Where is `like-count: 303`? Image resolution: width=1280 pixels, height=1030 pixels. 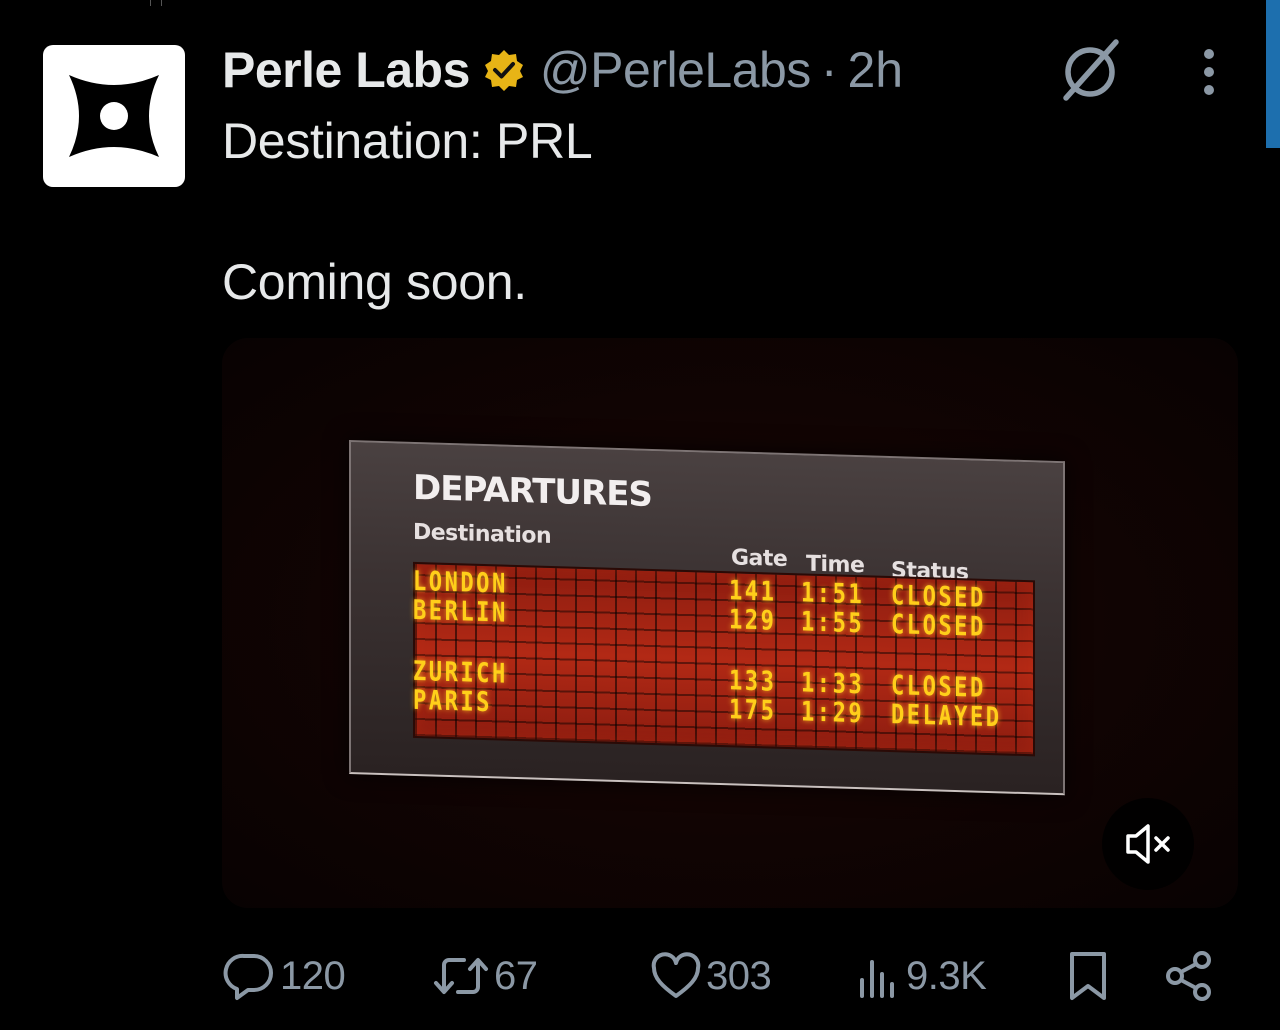
like-count: 303 is located at coordinates (739, 975).